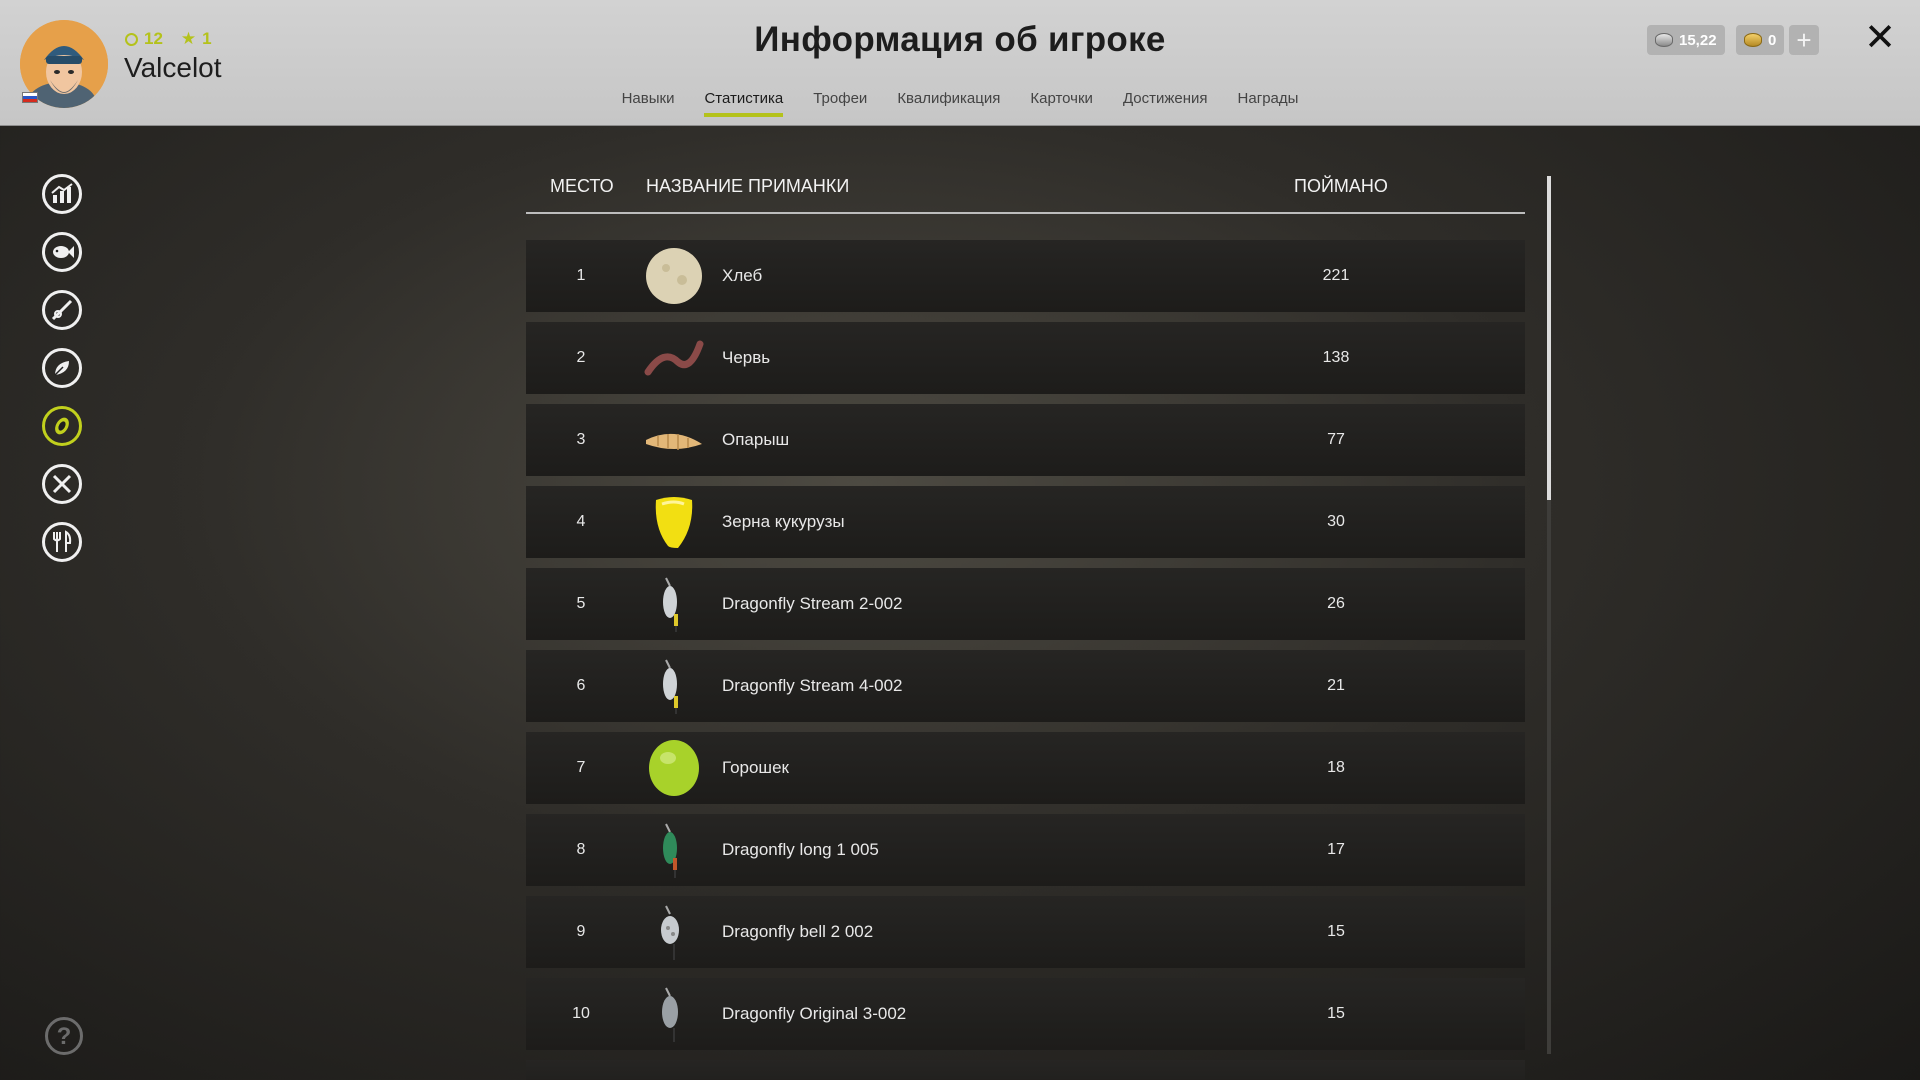 Image resolution: width=1920 pixels, height=1080 pixels. I want to click on table-row: 1 Хлеб 221, so click(1025, 276).